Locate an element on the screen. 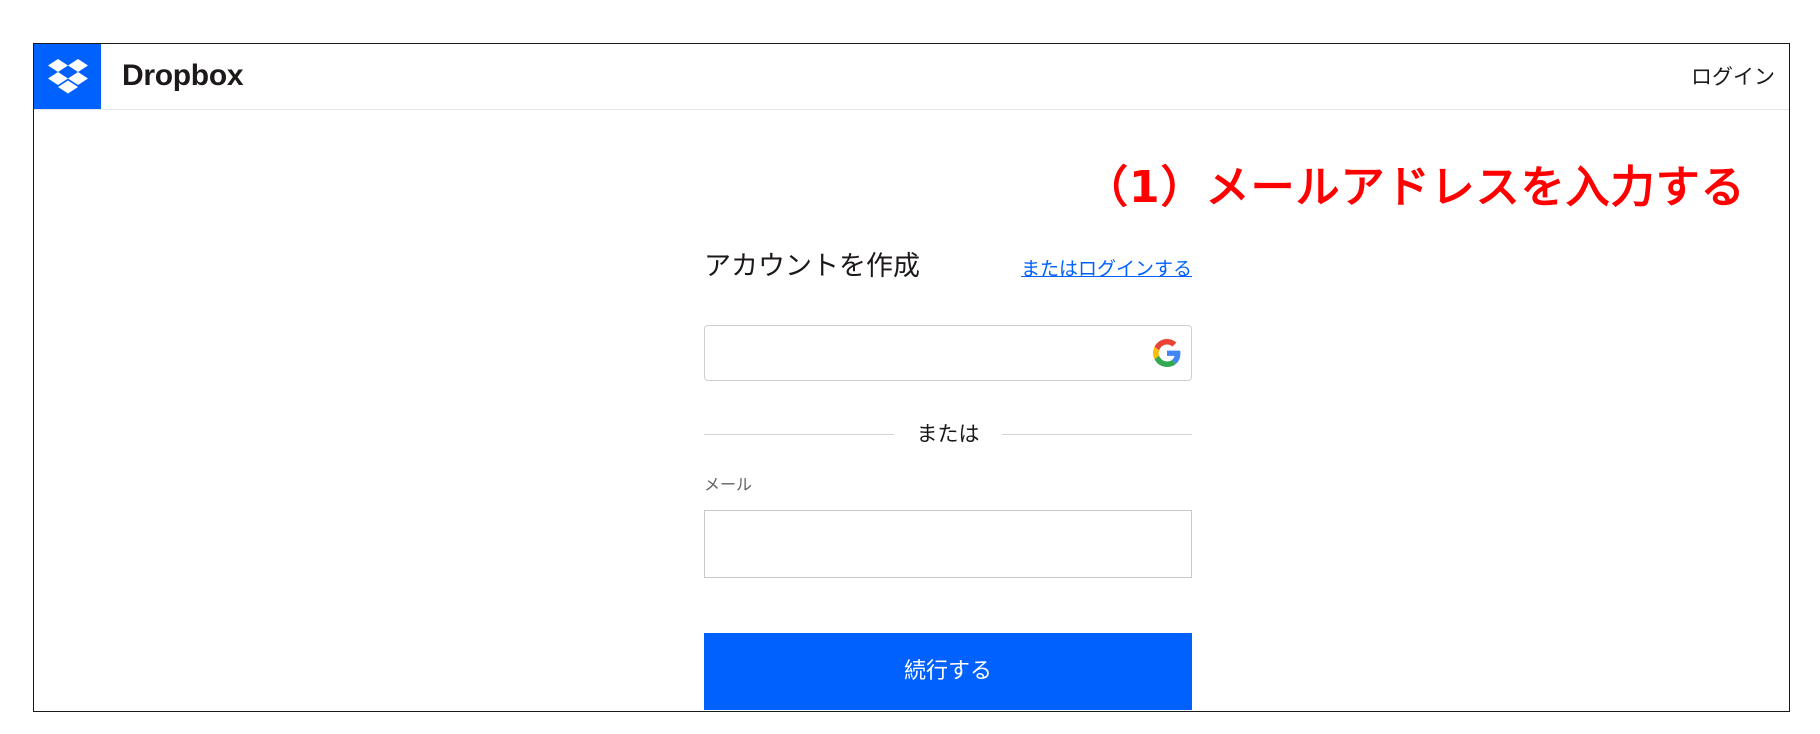  google-signin-button is located at coordinates (948, 353).